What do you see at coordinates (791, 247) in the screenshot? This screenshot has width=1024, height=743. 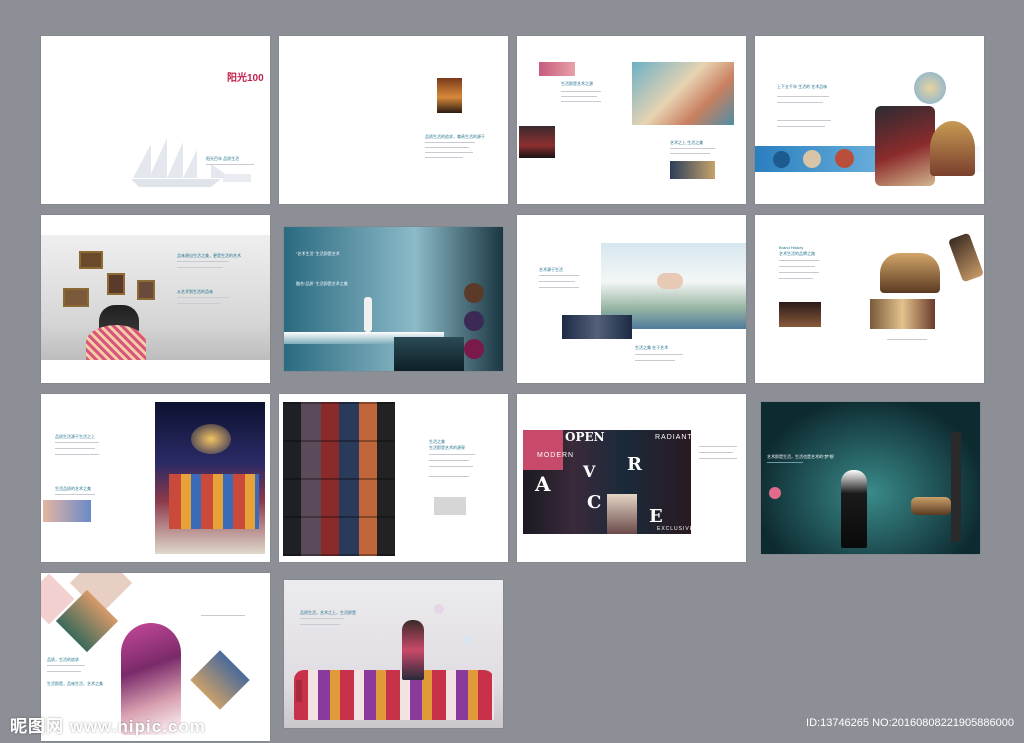 I see `p8-caption-1: Brand History` at bounding box center [791, 247].